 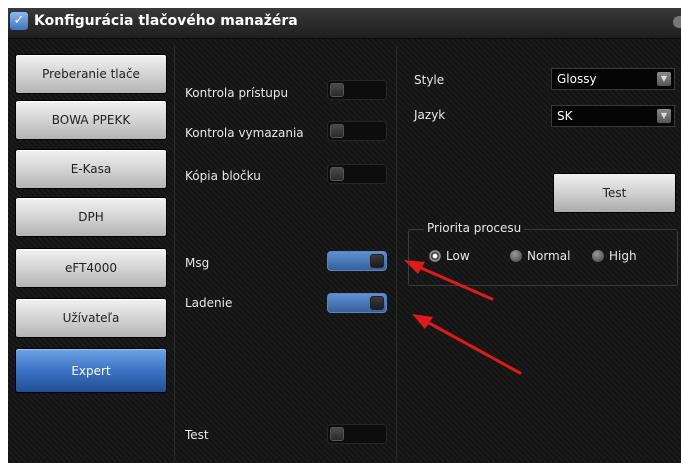 I want to click on annotation-arrow-msg, so click(x=449, y=280).